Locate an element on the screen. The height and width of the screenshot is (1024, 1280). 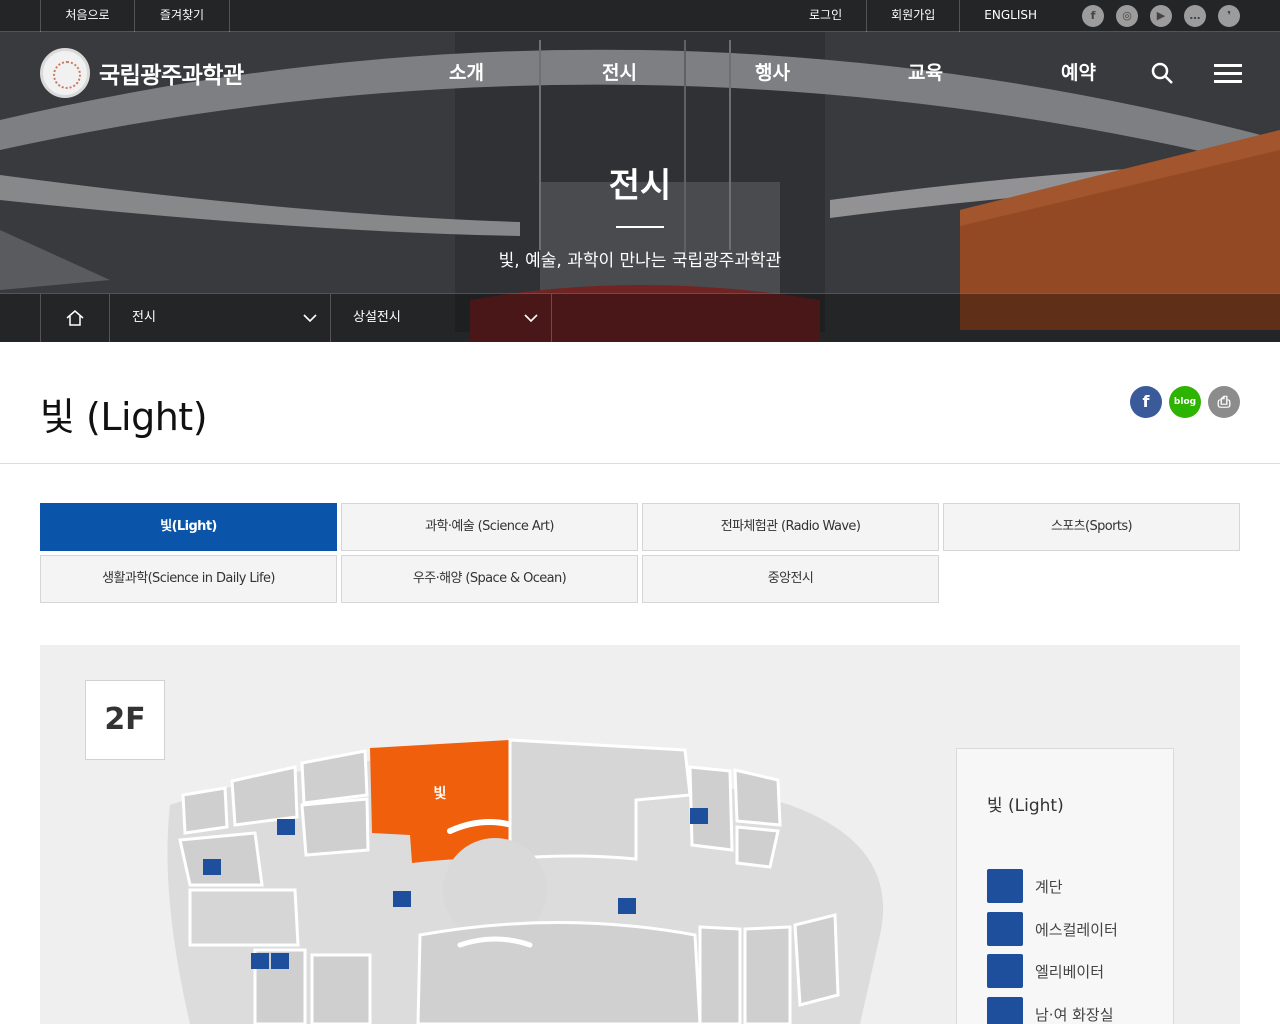
legend-label-restroom: 남·여 화장실 is located at coordinates (1074, 1014).